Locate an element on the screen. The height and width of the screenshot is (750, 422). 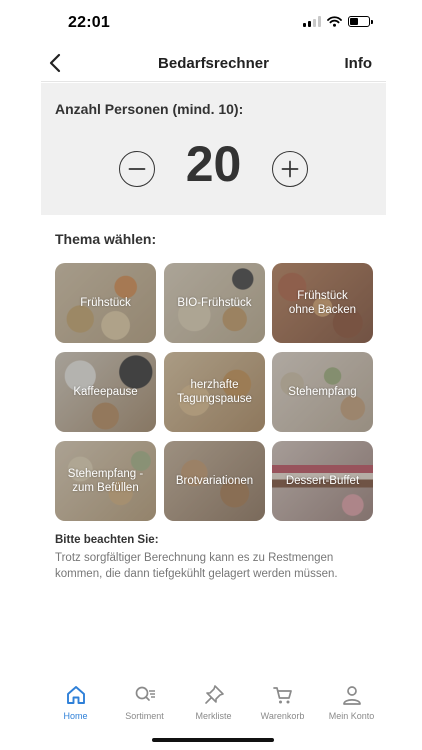
tile-label: Stehempfang is located at coordinates (322, 391).